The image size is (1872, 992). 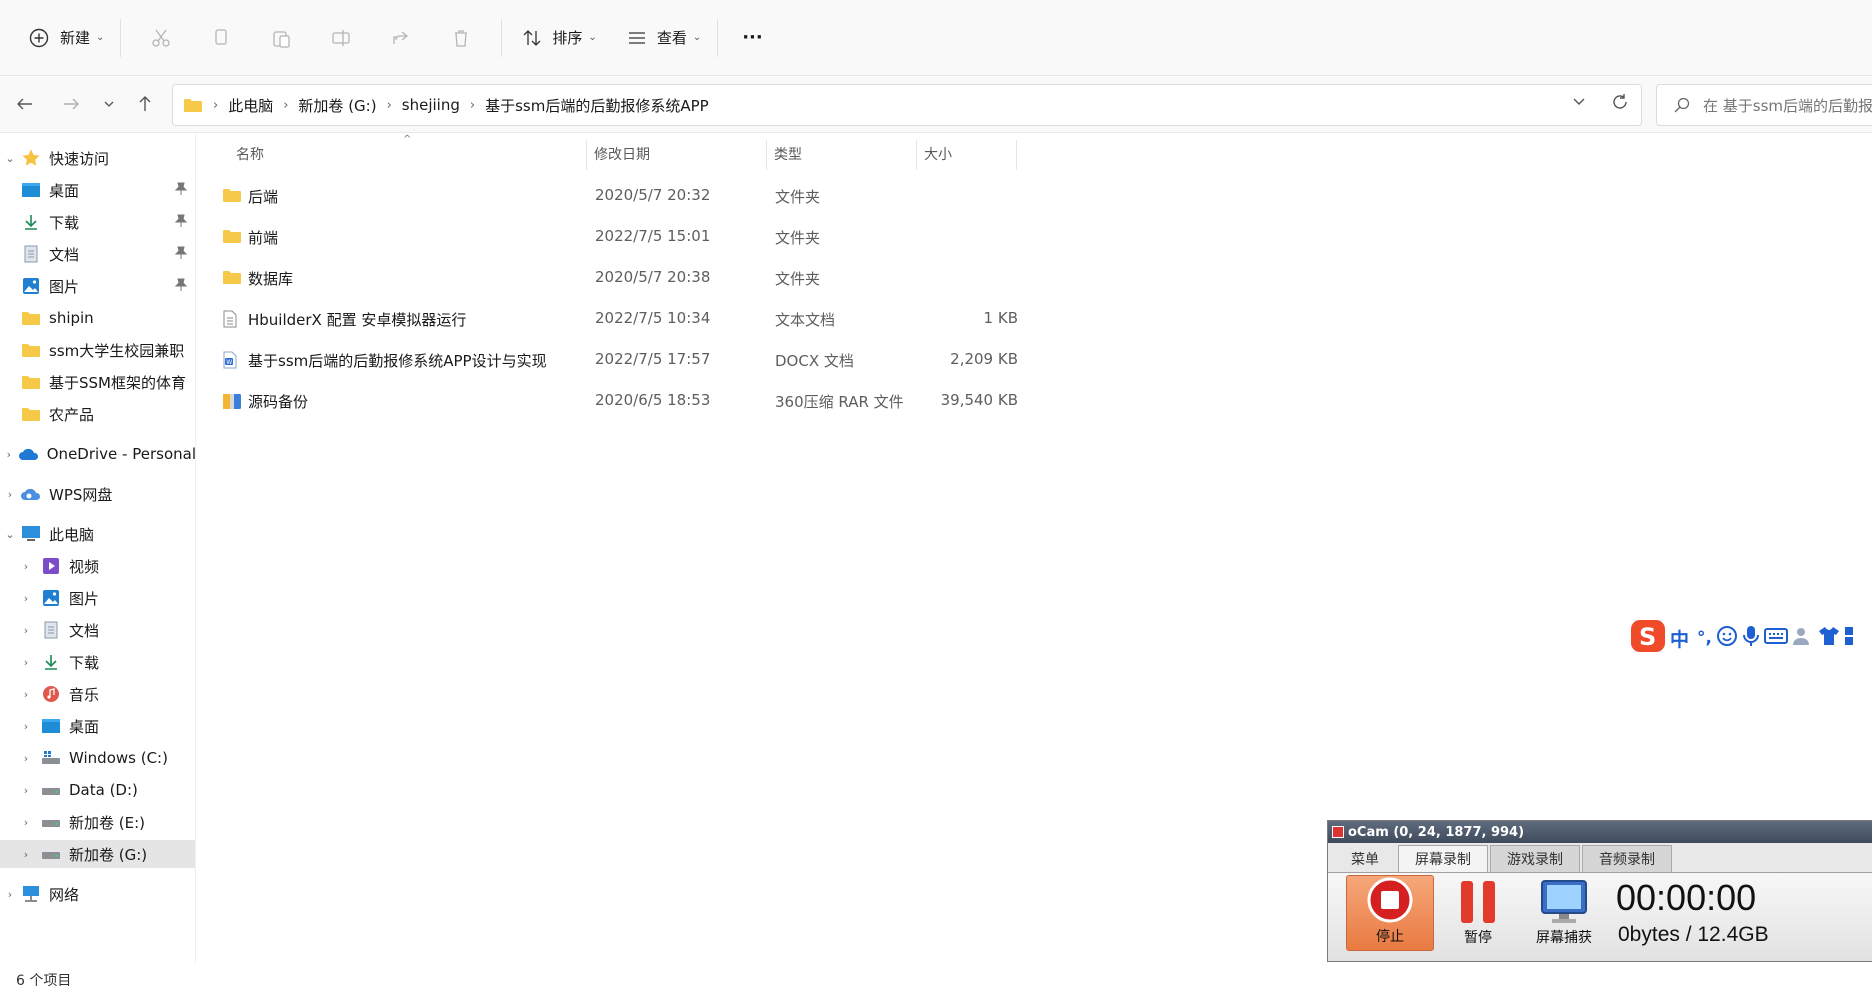 What do you see at coordinates (337, 105) in the screenshot?
I see `breadcrumb-drive-g: 新加卷 (G:)` at bounding box center [337, 105].